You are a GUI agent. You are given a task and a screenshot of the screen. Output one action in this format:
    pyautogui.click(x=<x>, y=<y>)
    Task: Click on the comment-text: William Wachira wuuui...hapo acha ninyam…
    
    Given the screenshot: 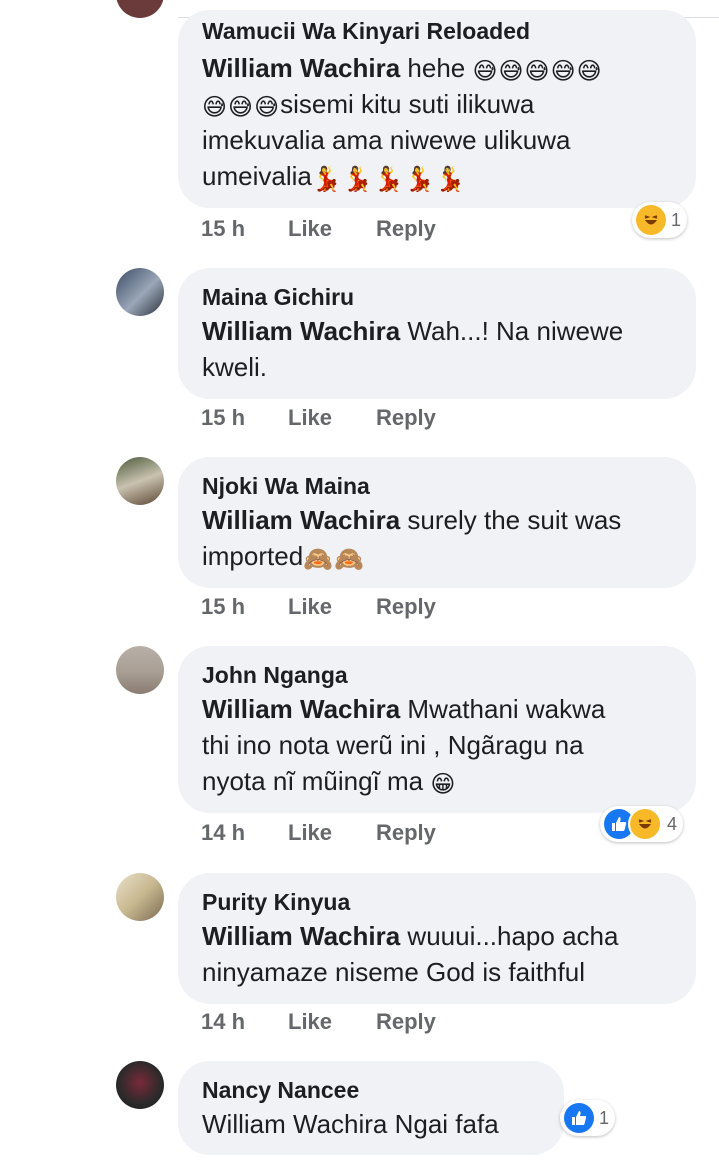 What is the action you would take?
    pyautogui.click(x=410, y=954)
    